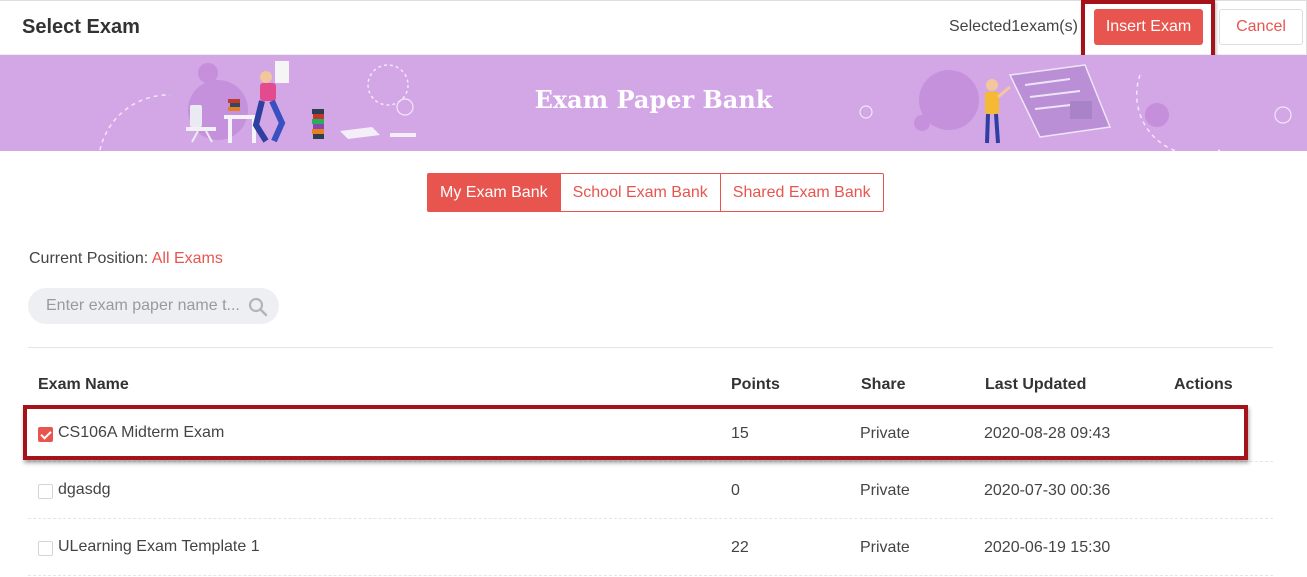 The image size is (1307, 577). I want to click on breadcrumb-label: Current Position:, so click(89, 258).